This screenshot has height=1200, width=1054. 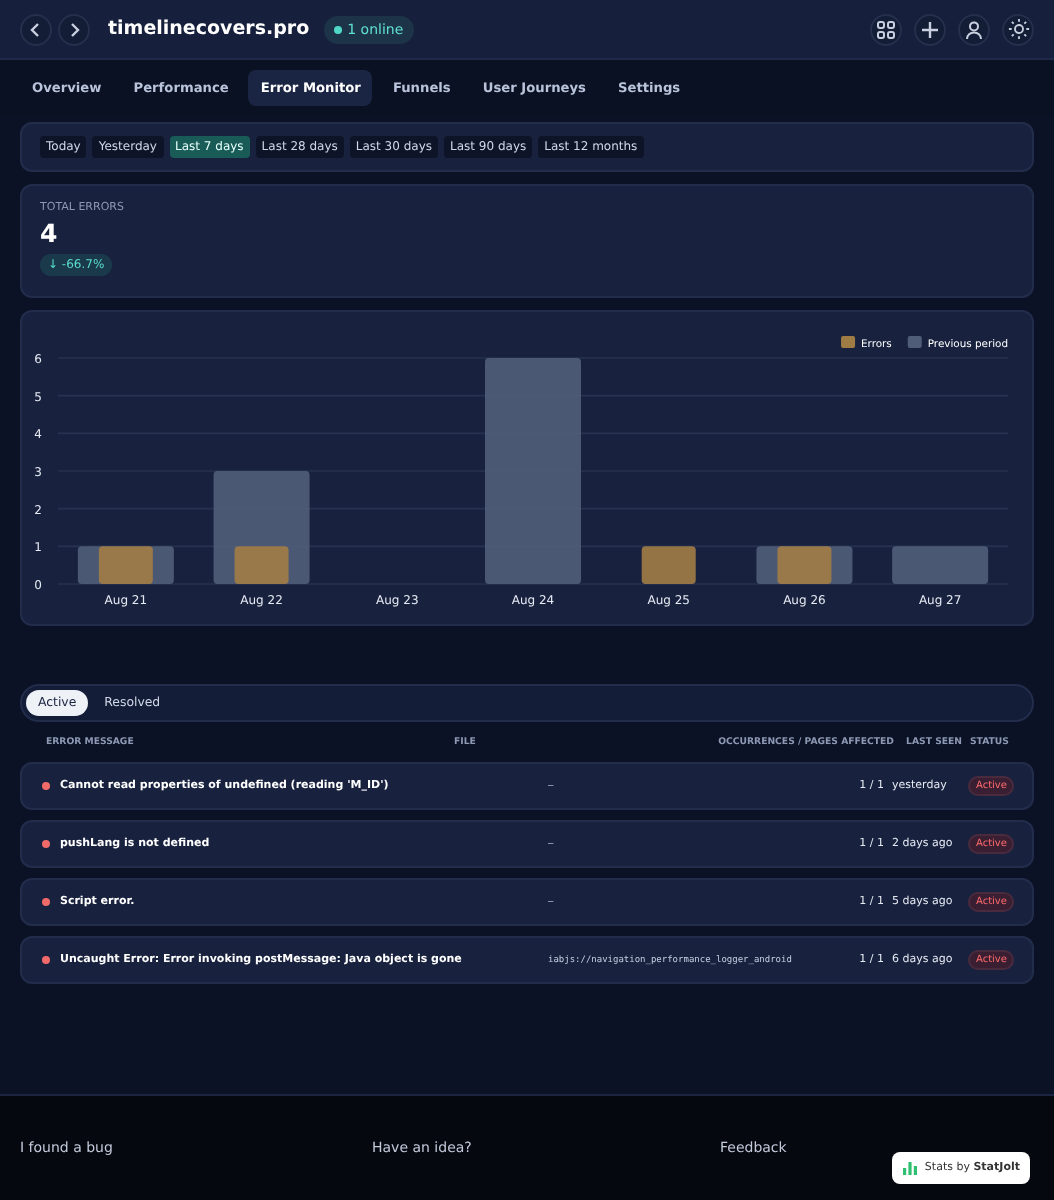 What do you see at coordinates (910, 1168) in the screenshot?
I see `chart-icon` at bounding box center [910, 1168].